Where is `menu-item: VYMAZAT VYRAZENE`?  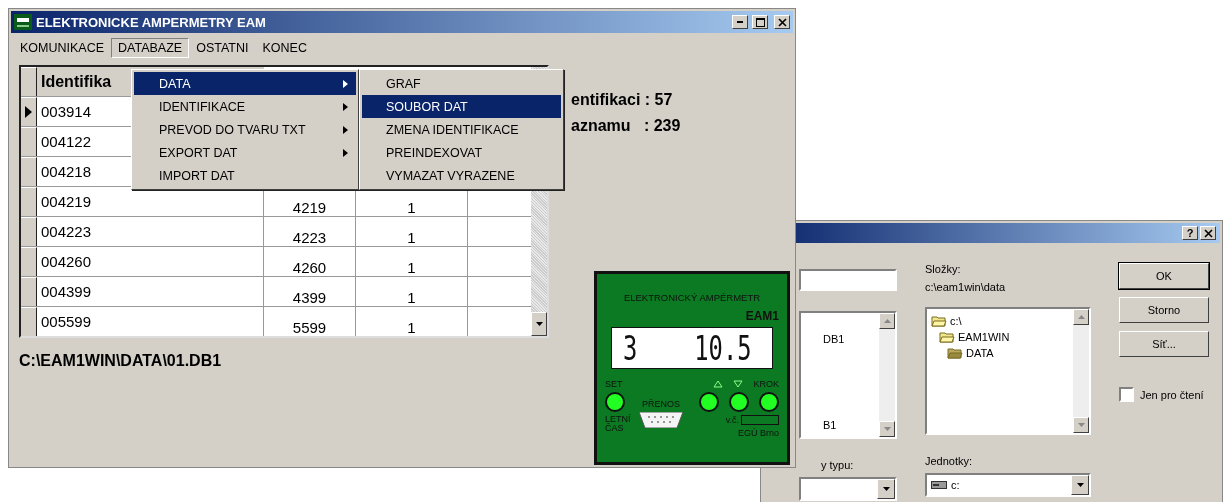 menu-item: VYMAZAT VYRAZENE is located at coordinates (461, 175).